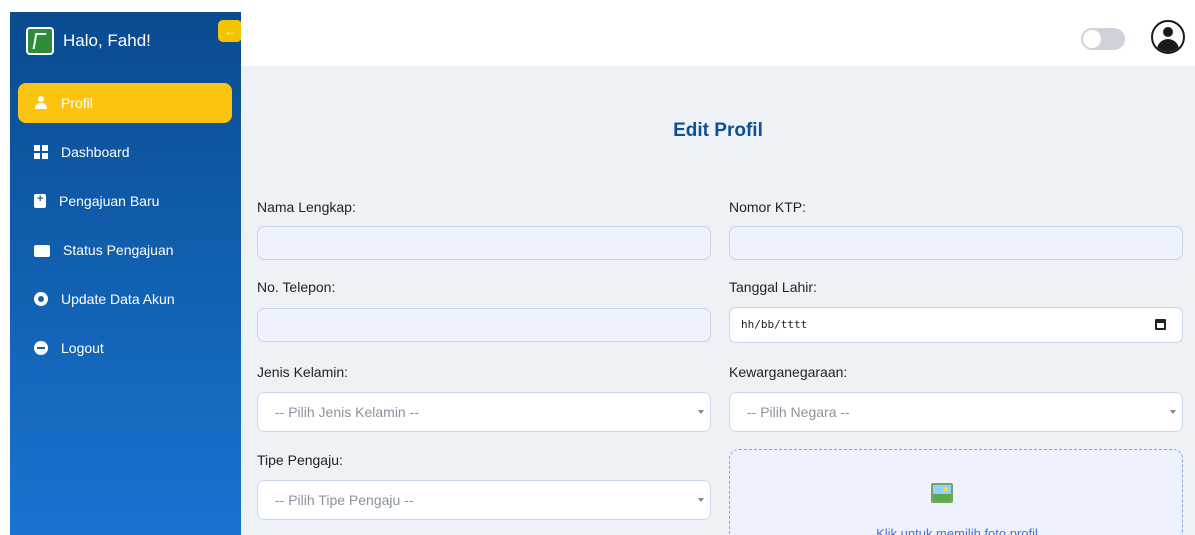 This screenshot has width=1195, height=535. What do you see at coordinates (118, 250) in the screenshot?
I see `sidebar-item-label: Status Pengajuan` at bounding box center [118, 250].